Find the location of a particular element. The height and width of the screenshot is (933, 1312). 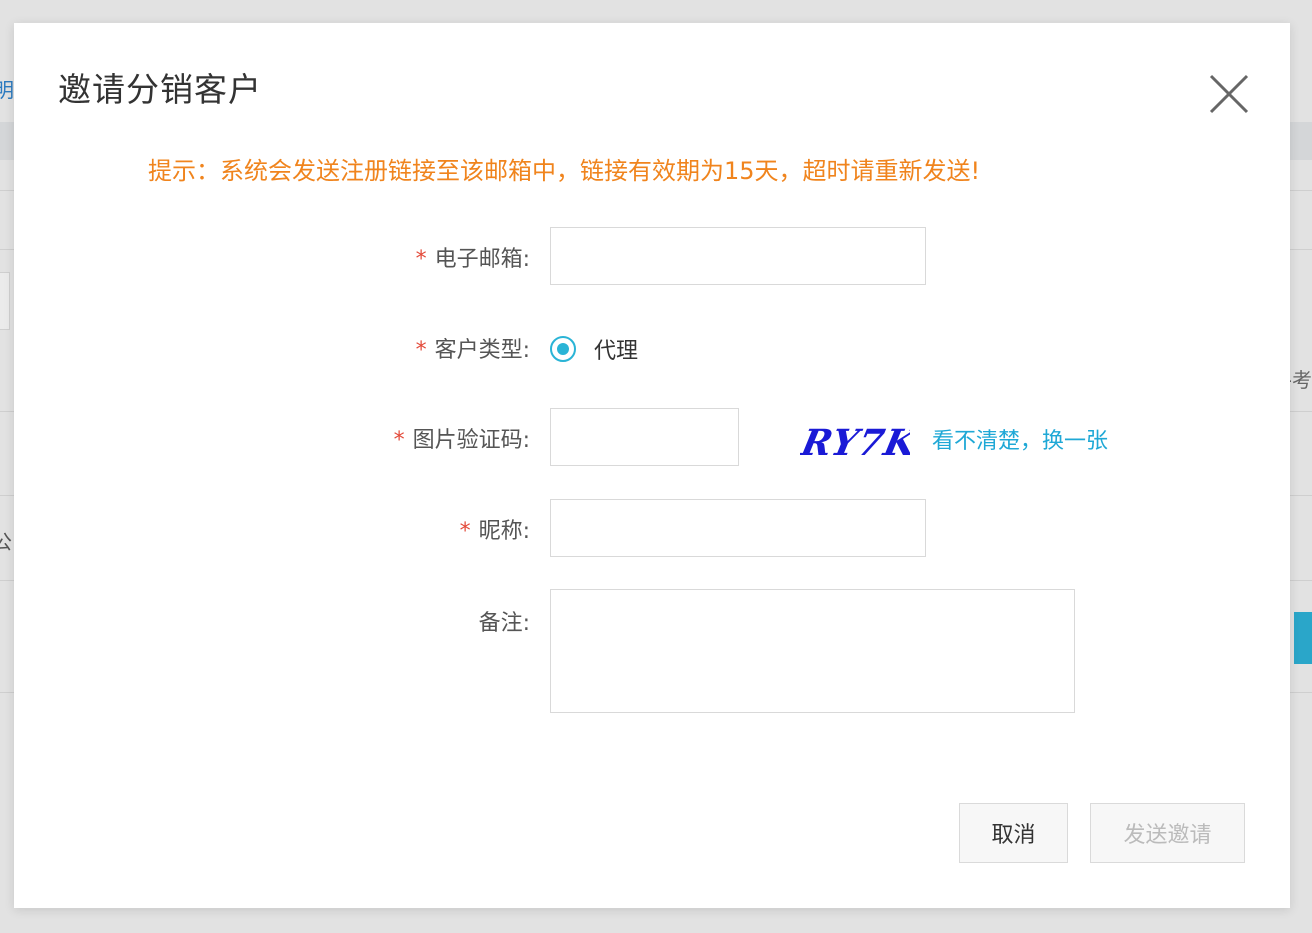

email-label-text: 电子邮箱: is located at coordinates (482, 259).